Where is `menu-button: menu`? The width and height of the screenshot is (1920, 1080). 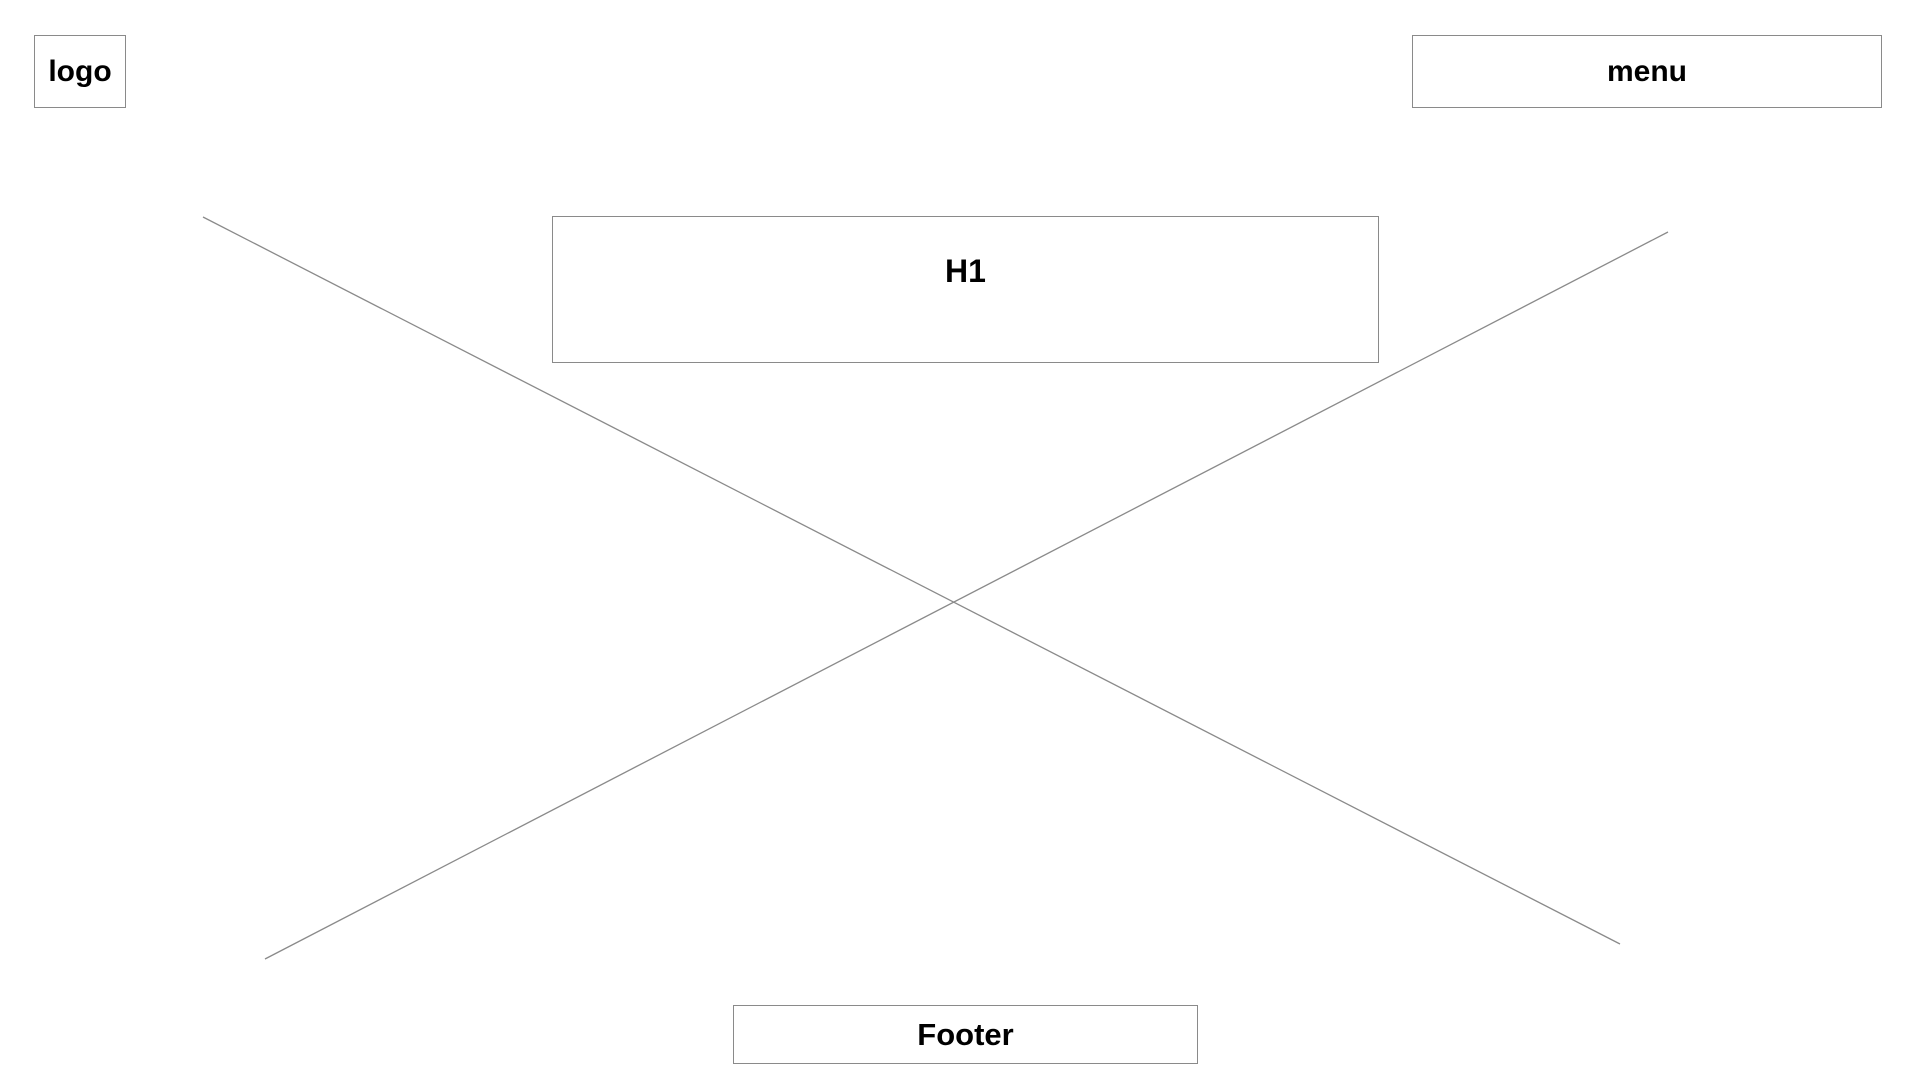
menu-button: menu is located at coordinates (1647, 71).